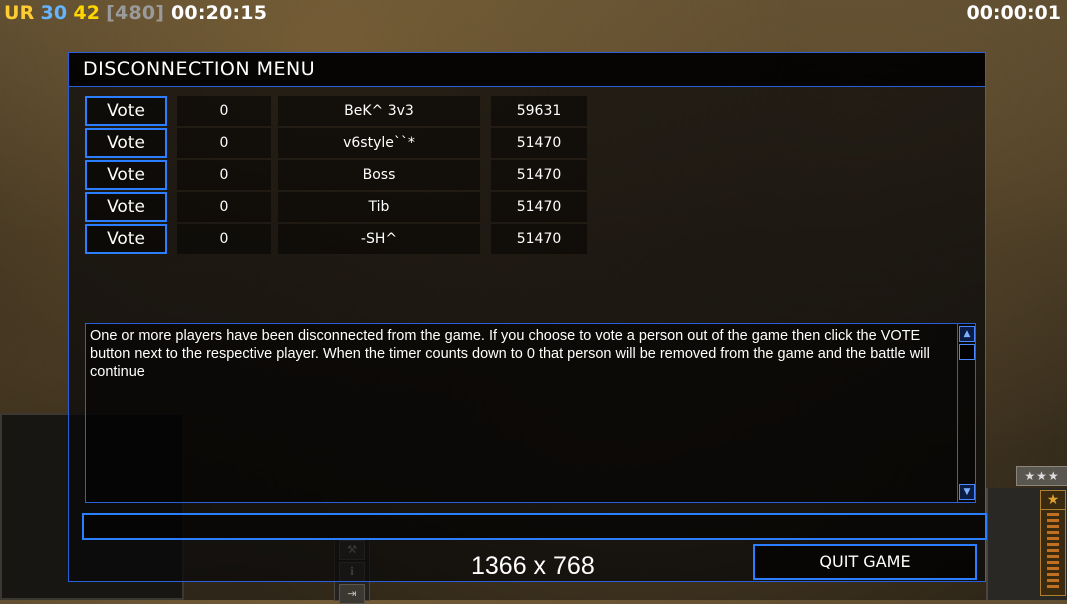 The image size is (1067, 604). Describe the element at coordinates (54, 13) in the screenshot. I see `power-count: 30` at that location.